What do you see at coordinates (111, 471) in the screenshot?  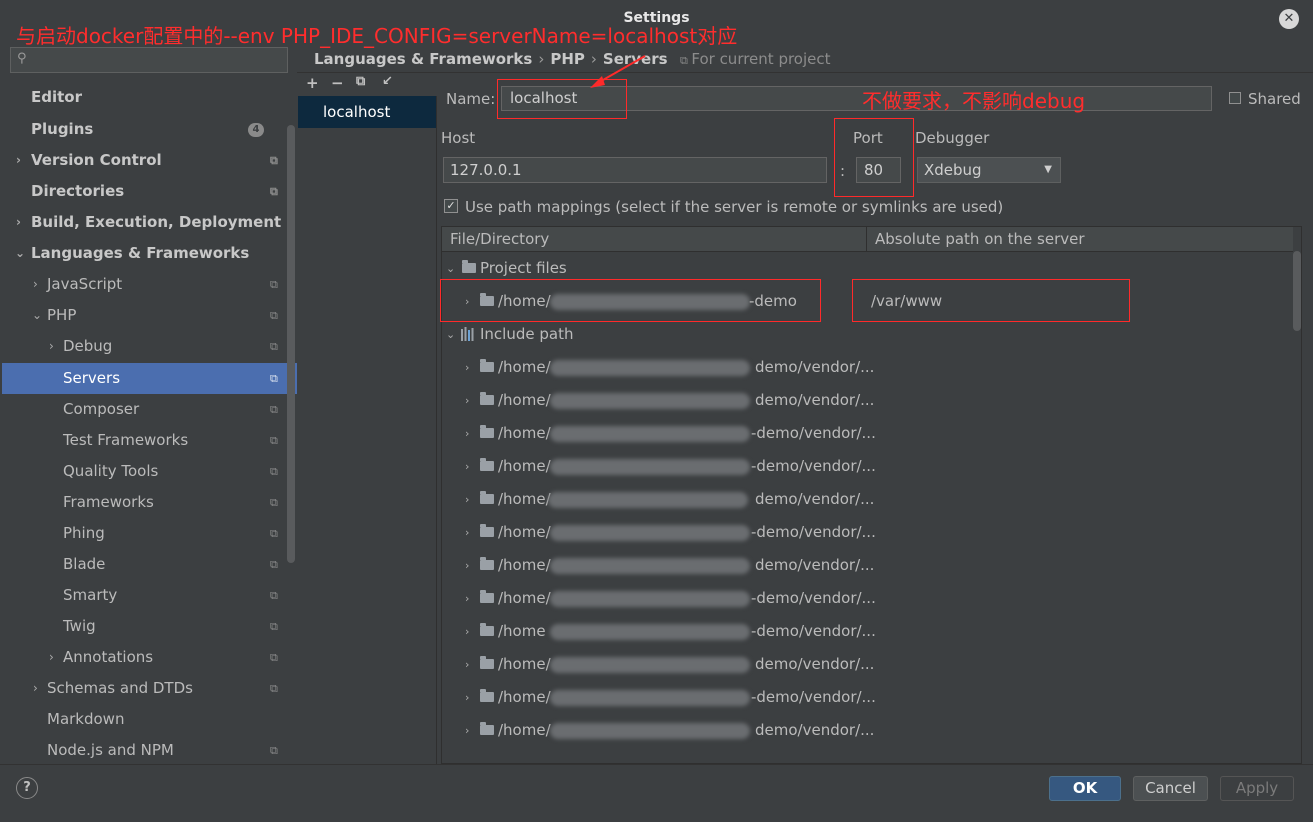 I see `sidebar-item-label: Quality Tools` at bounding box center [111, 471].